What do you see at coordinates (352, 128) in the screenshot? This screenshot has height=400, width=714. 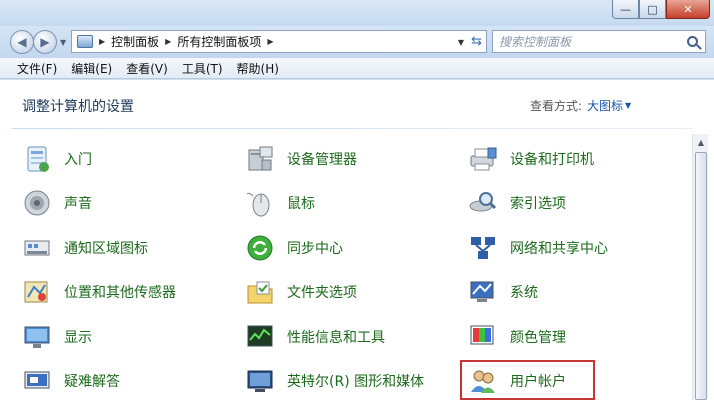 I see `divider` at bounding box center [352, 128].